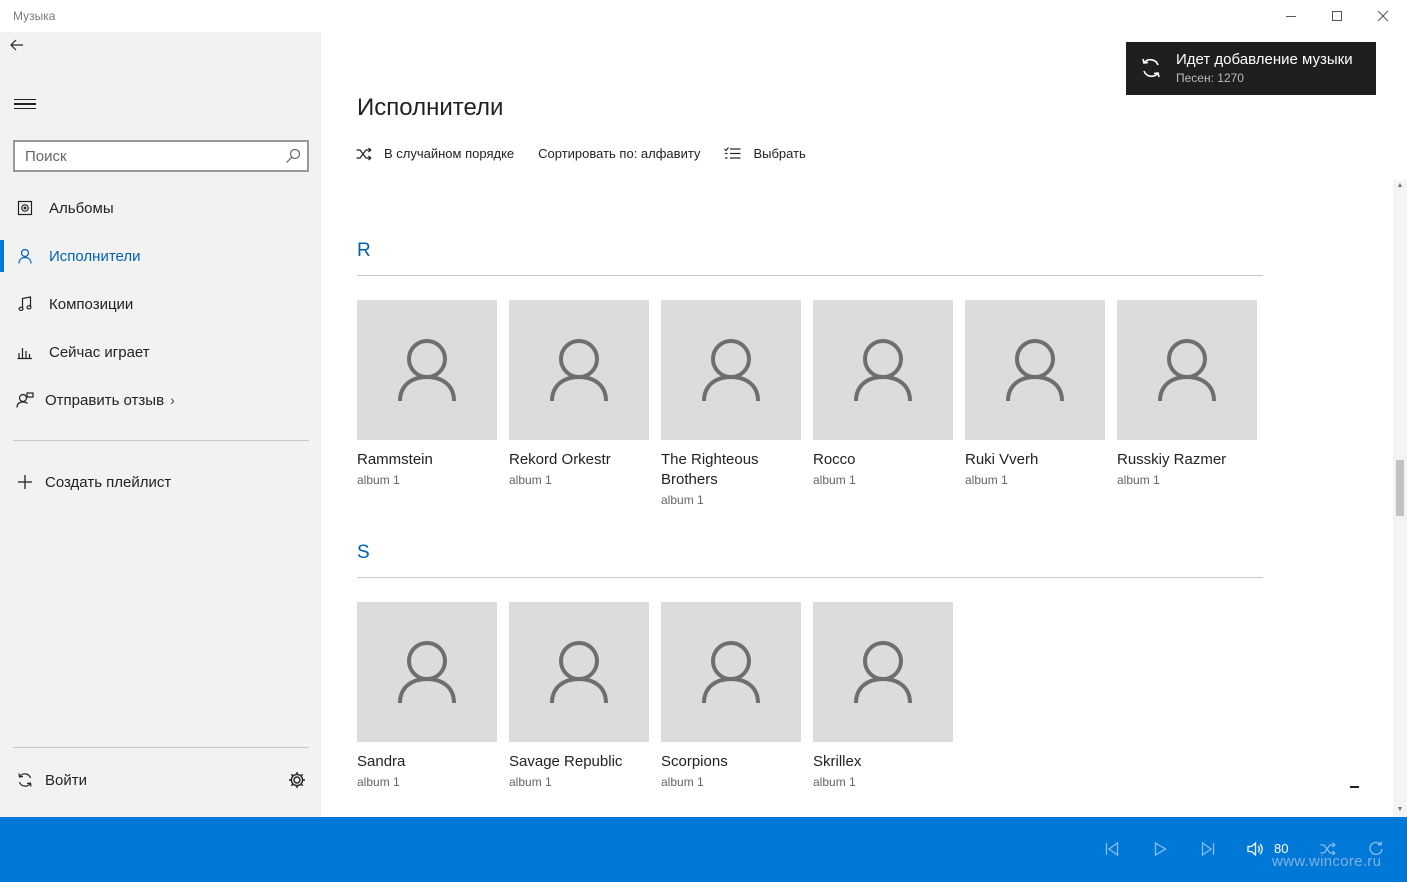 The height and width of the screenshot is (882, 1407). Describe the element at coordinates (363, 553) in the screenshot. I see `group-header-s: S` at that location.